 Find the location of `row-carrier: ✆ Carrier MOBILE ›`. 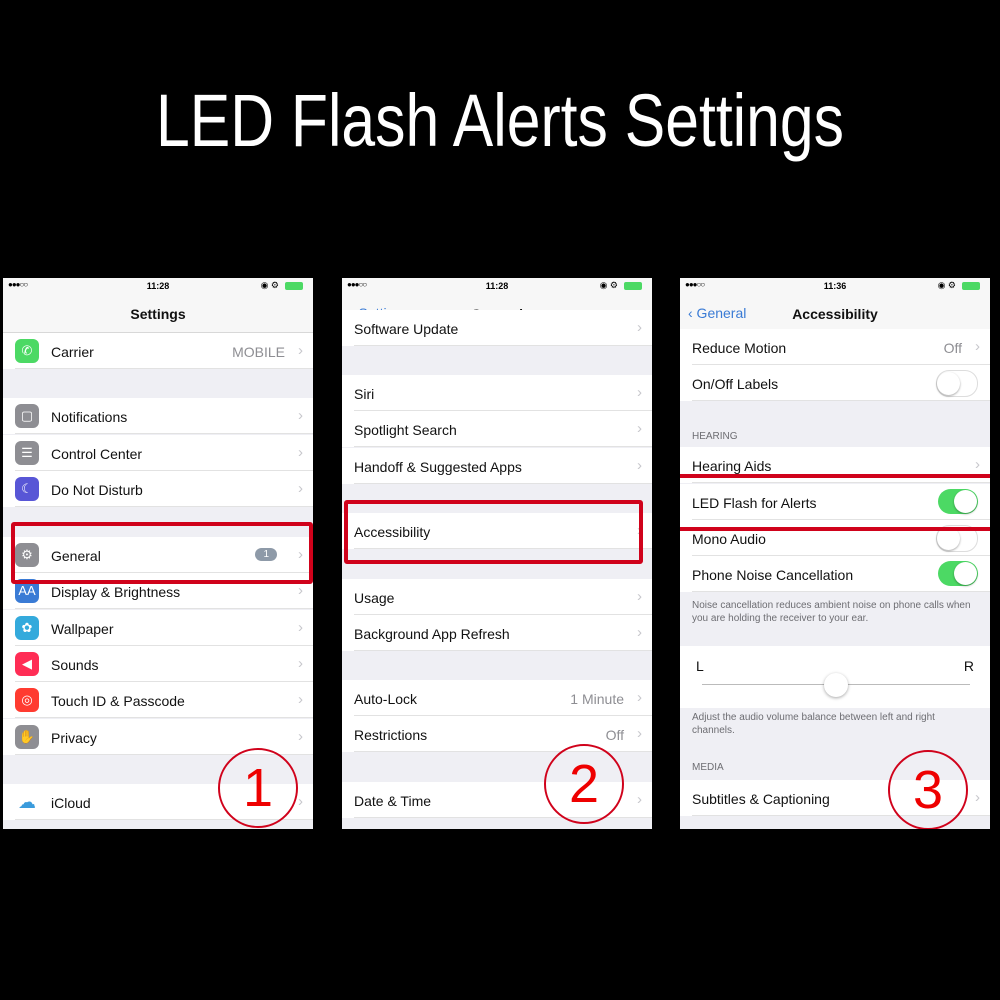

row-carrier: ✆ Carrier MOBILE › is located at coordinates (158, 351).